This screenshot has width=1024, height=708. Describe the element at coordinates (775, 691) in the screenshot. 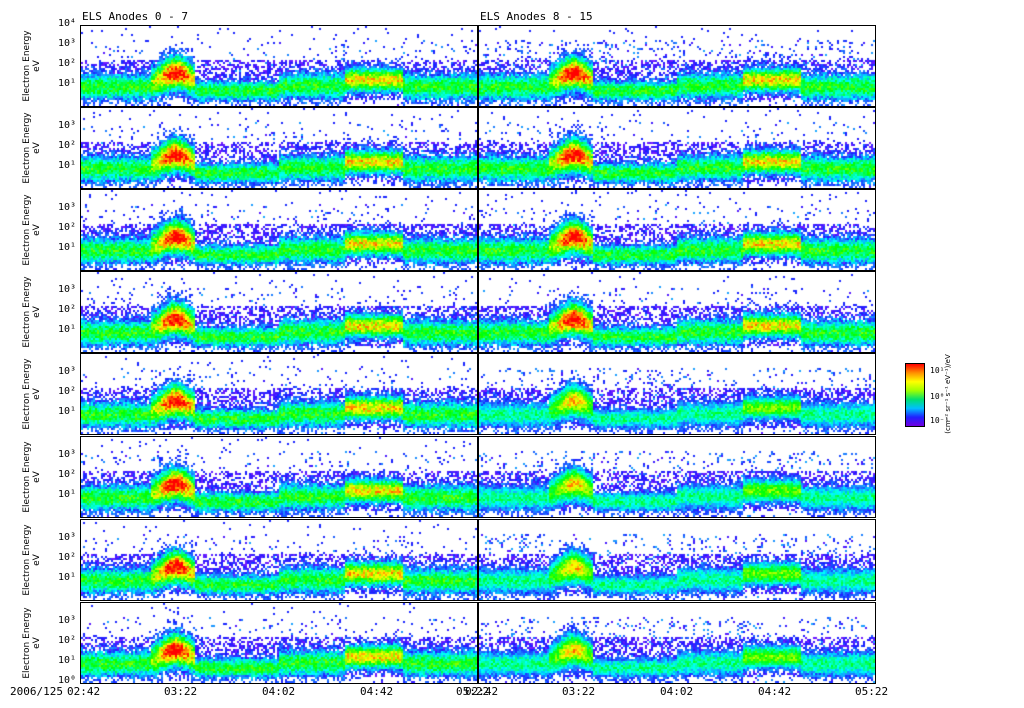

I see `x-tick-right-3: 04:42` at that location.